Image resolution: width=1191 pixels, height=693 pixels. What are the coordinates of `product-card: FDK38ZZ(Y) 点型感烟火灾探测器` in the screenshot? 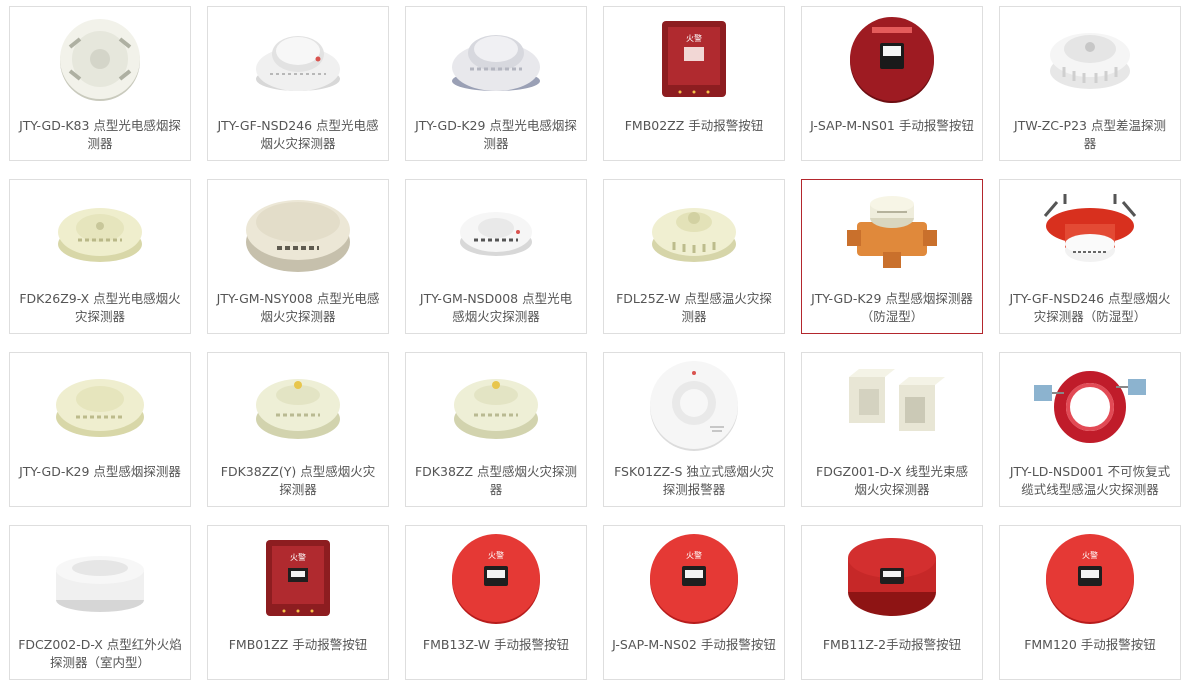 It's located at (298, 429).